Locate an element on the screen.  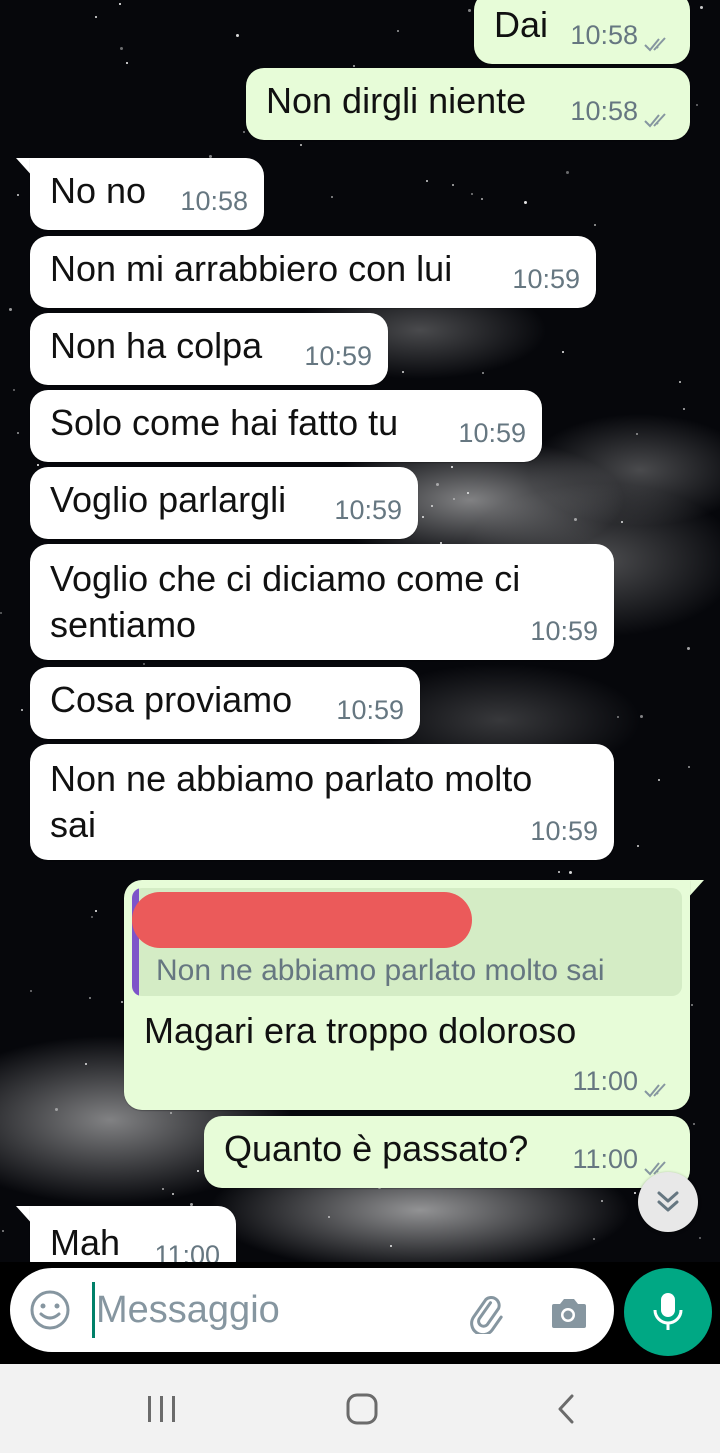
message-incoming: No no 10:58 is located at coordinates (147, 194).